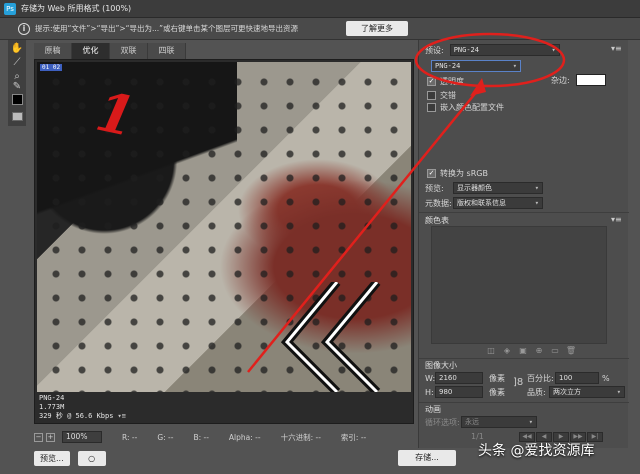  I want to click on percent-unit: %, so click(606, 378).